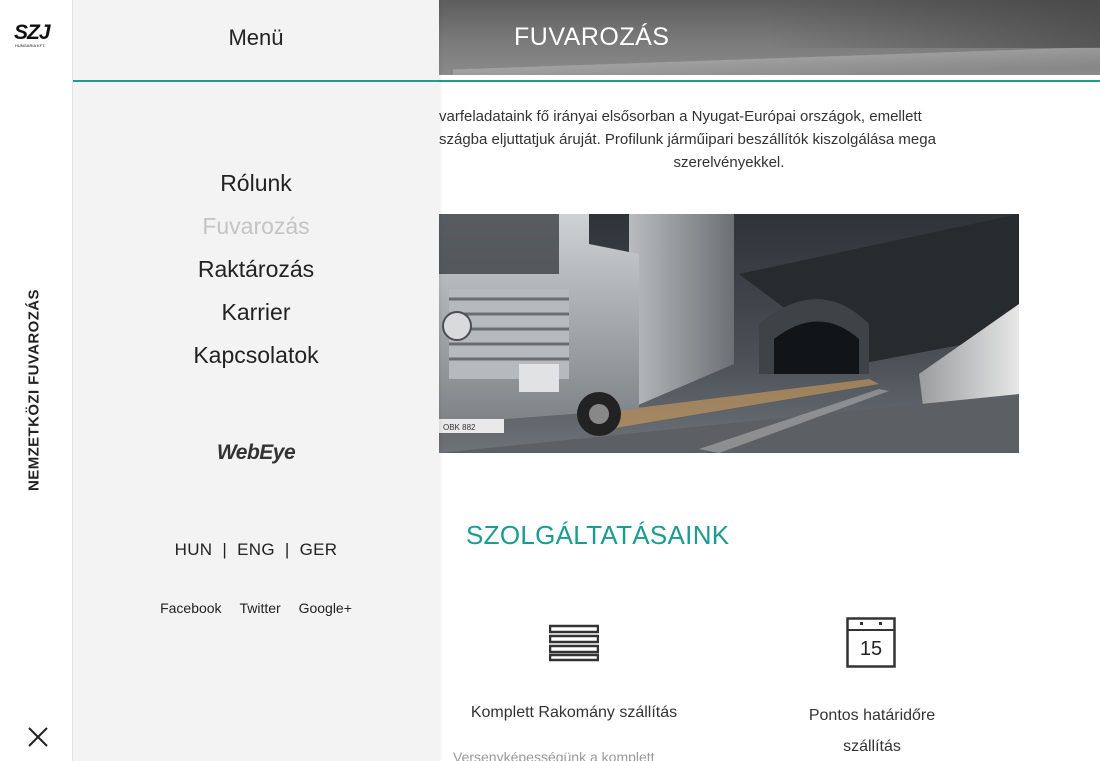 The image size is (1100, 761). Describe the element at coordinates (872, 730) in the screenshot. I see `service-label-on-time: Pontos határidőre szállítás` at that location.